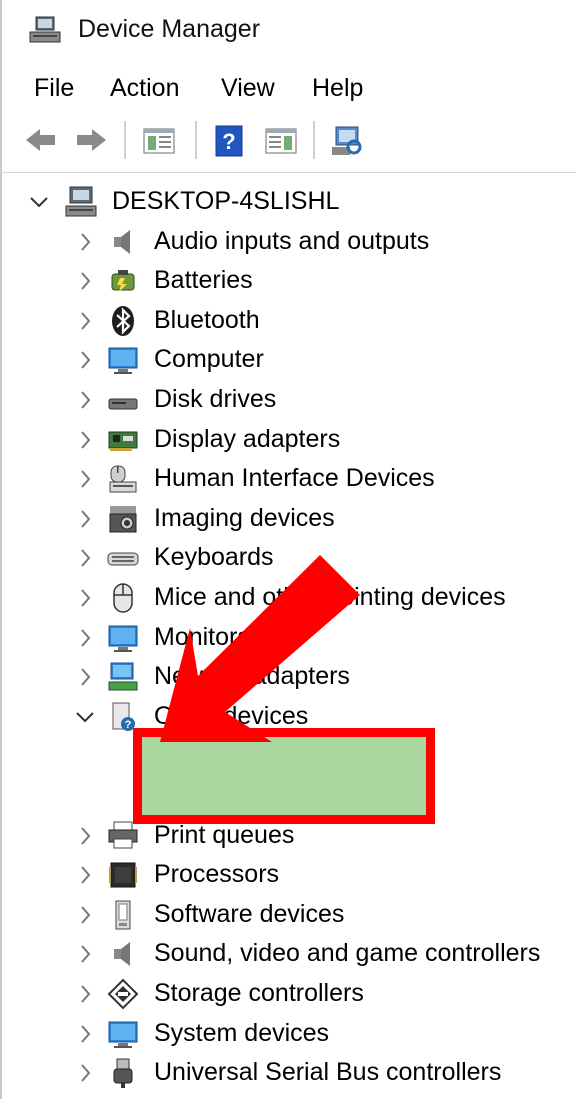 The height and width of the screenshot is (1099, 576). Describe the element at coordinates (247, 439) in the screenshot. I see `tree-item-label: Display adapters` at that location.